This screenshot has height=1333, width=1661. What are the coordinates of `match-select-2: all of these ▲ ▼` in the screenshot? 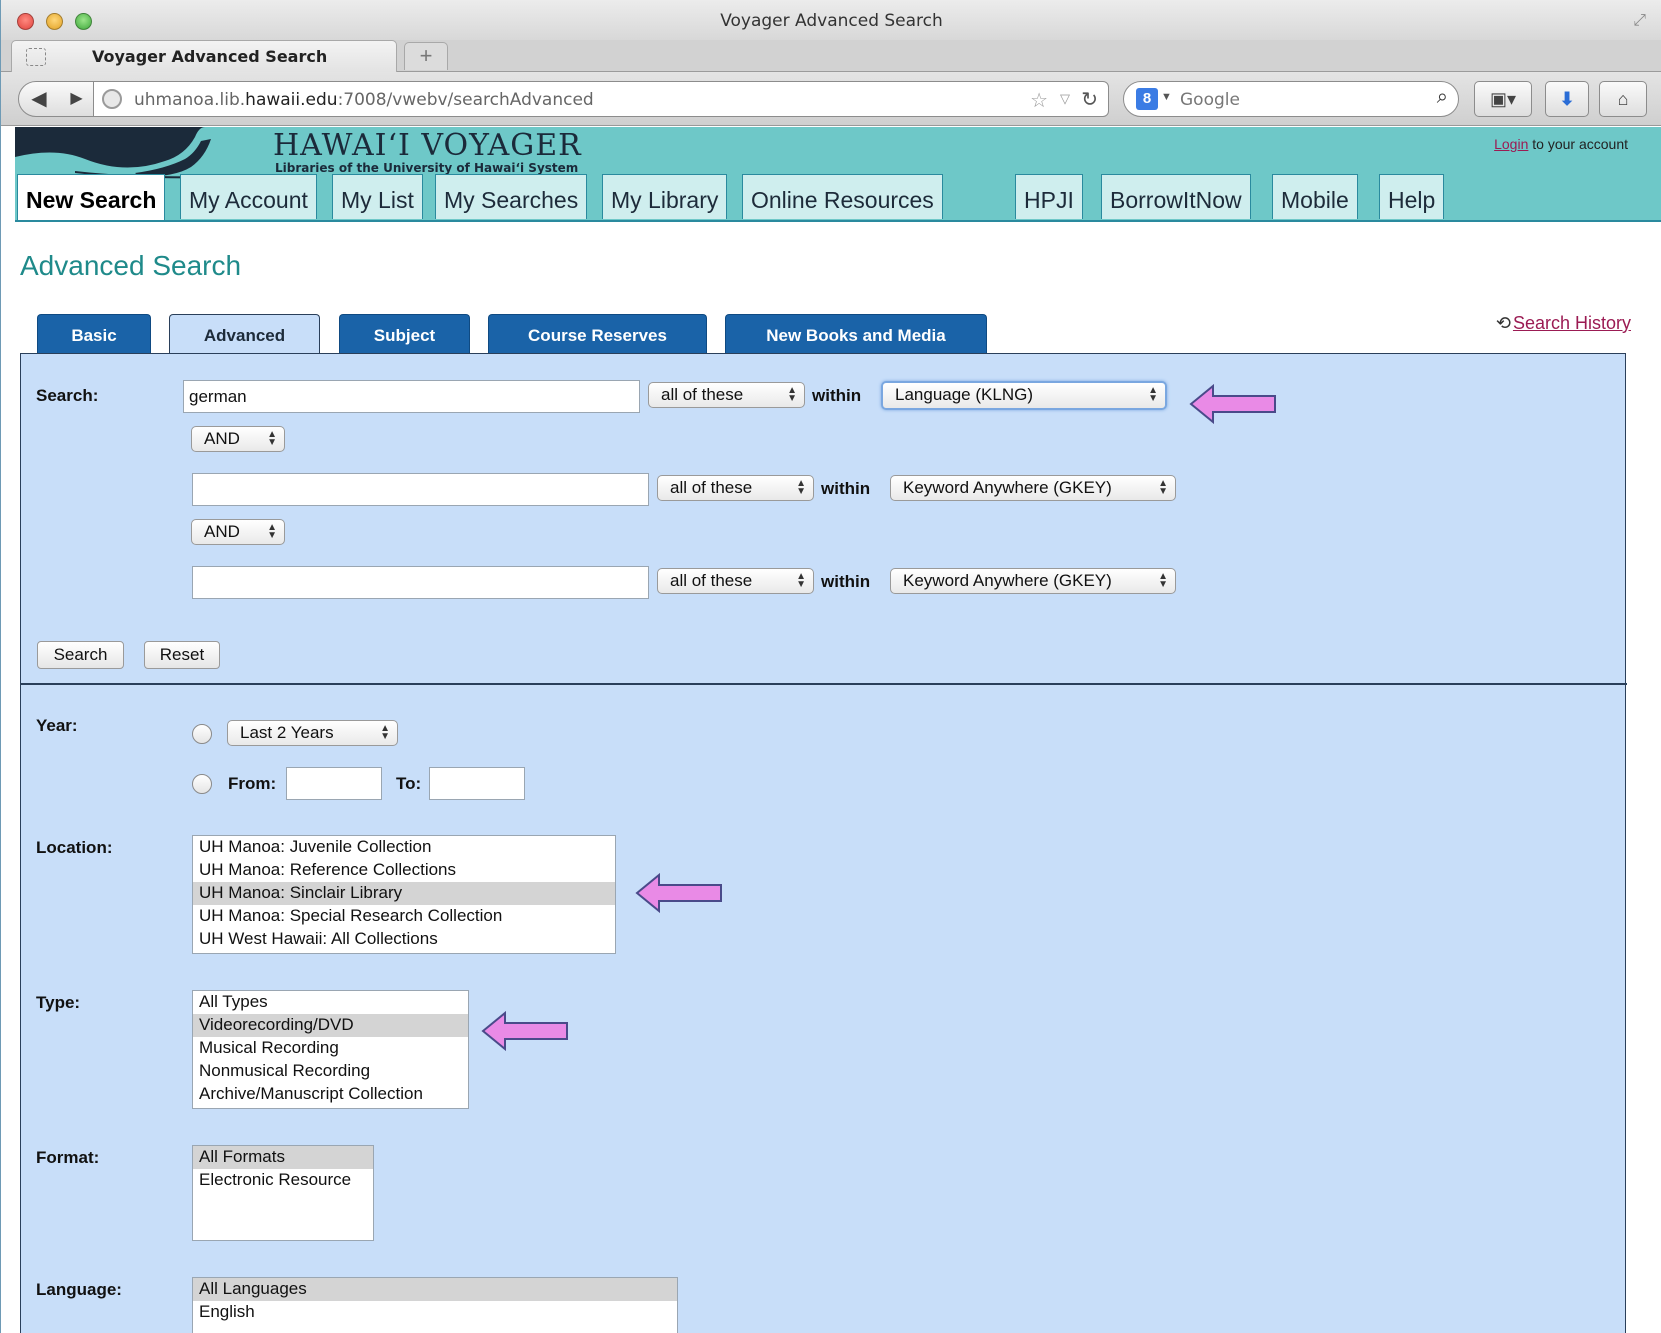 It's located at (735, 488).